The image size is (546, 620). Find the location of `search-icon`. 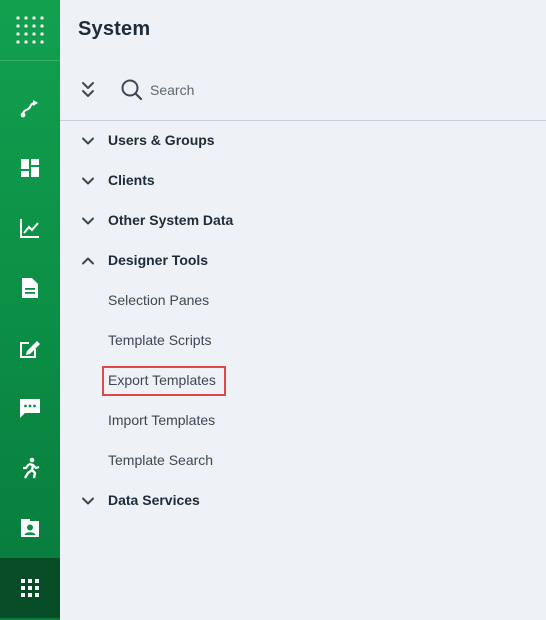

search-icon is located at coordinates (132, 90).